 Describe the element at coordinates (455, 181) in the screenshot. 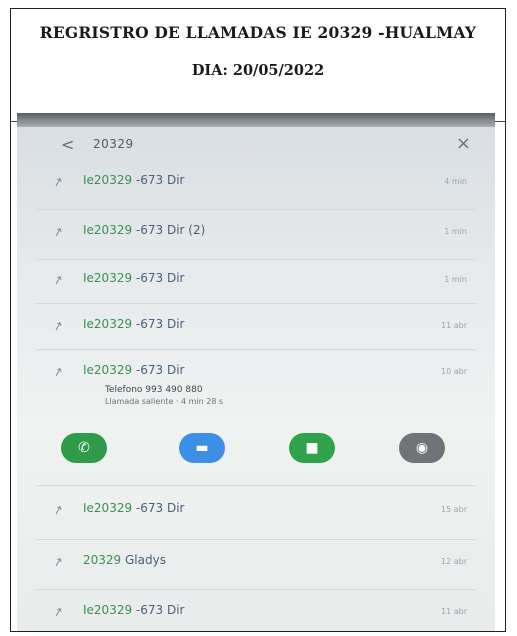

I see `call-time: 4 min` at that location.